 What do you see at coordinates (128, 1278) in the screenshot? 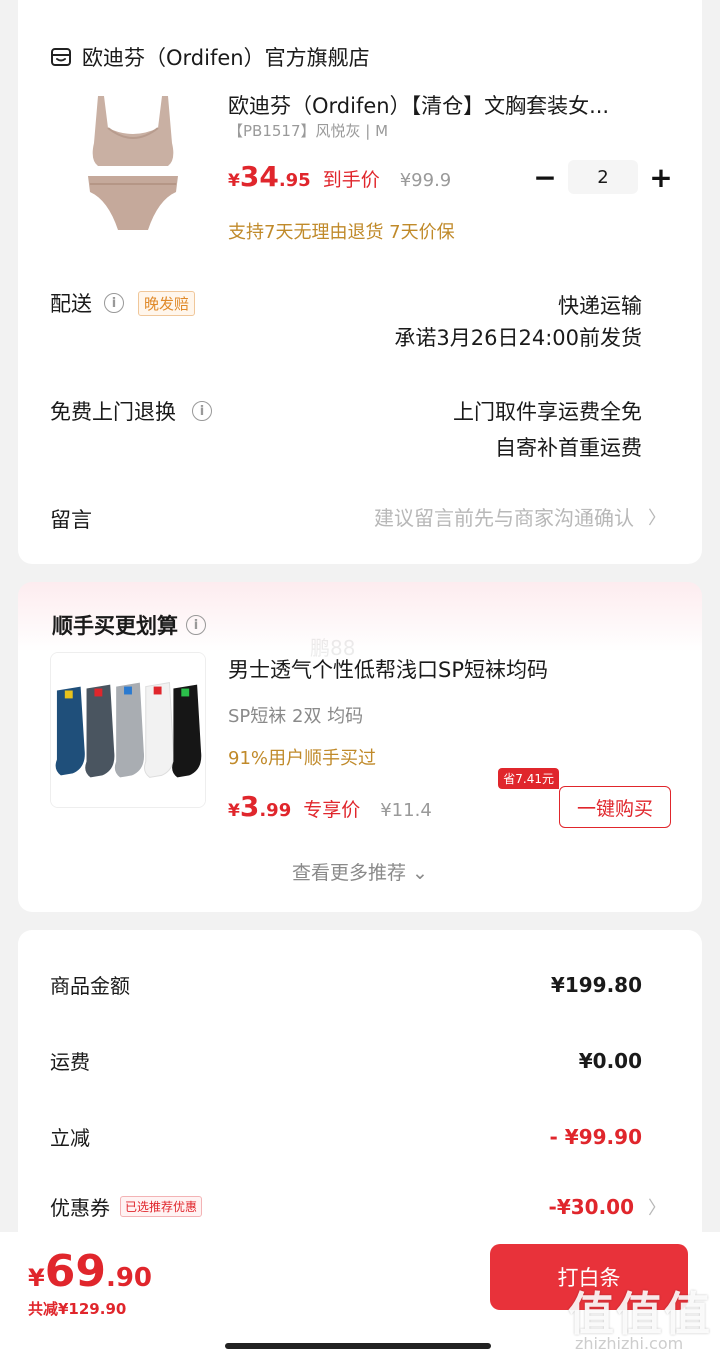
I see `total-decimal: .90` at bounding box center [128, 1278].